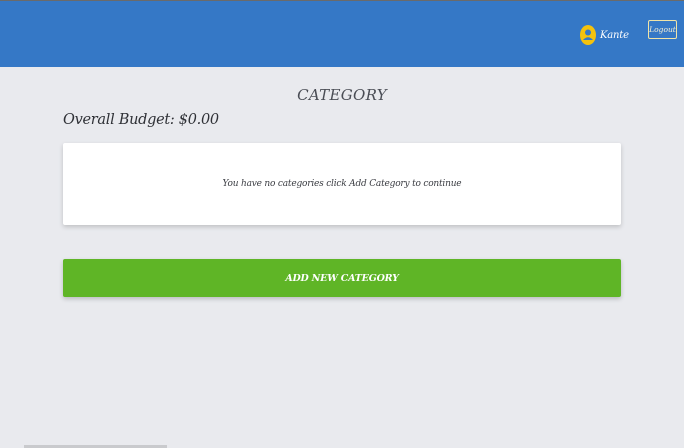 The height and width of the screenshot is (448, 684). What do you see at coordinates (342, 33) in the screenshot?
I see `top-navbar: Kante Logout` at bounding box center [342, 33].